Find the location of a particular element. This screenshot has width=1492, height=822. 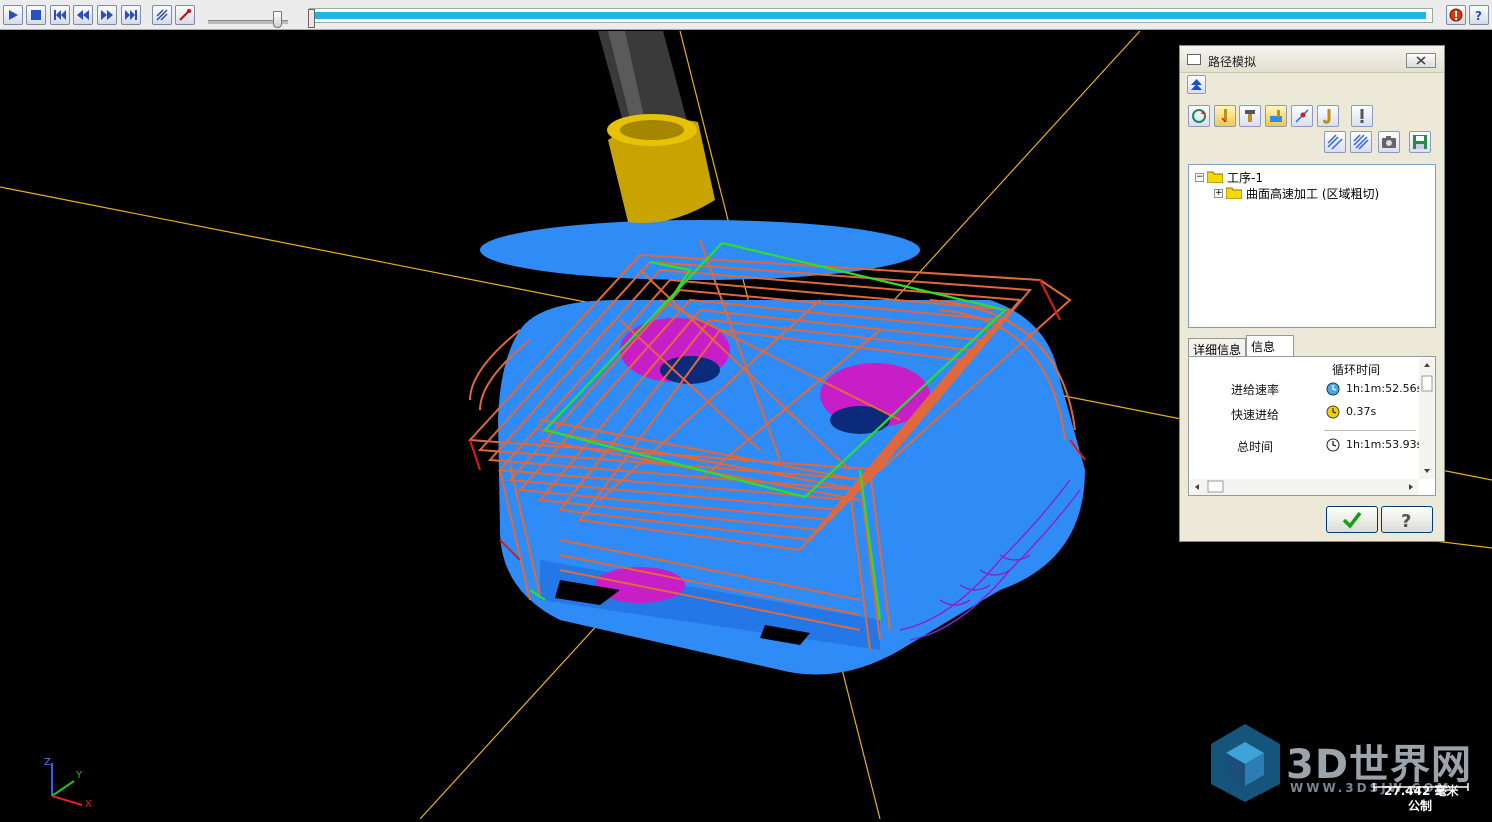

collapse-up-icon is located at coordinates (1196, 84).